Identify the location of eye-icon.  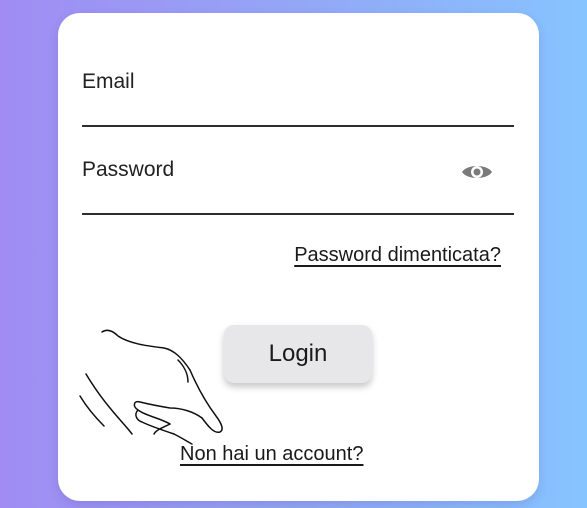
(477, 172).